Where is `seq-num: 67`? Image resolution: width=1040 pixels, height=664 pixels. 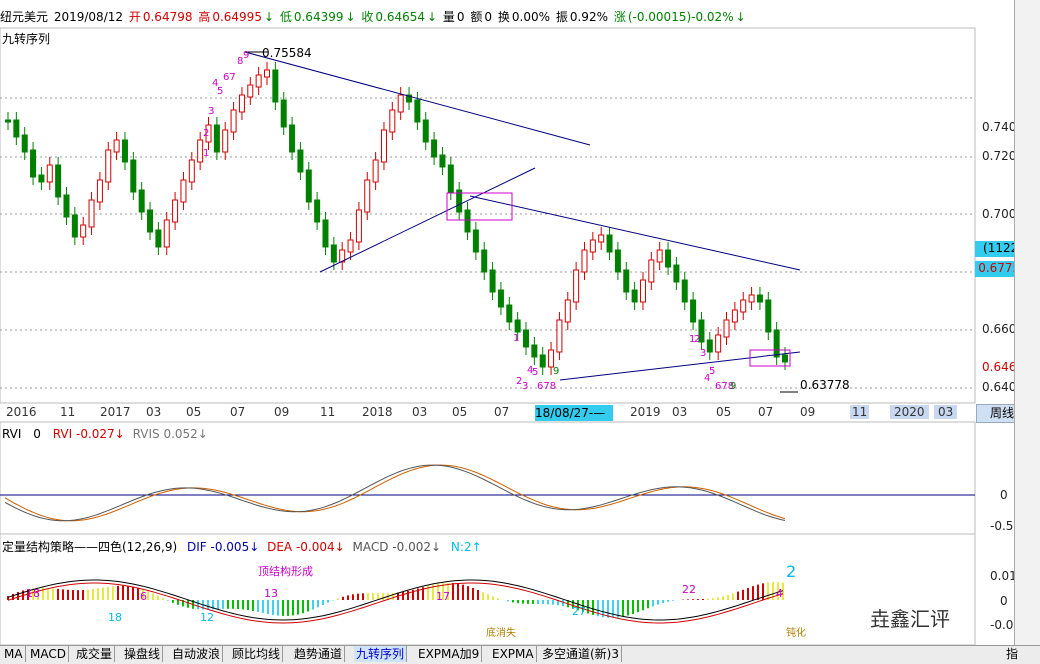 seq-num: 67 is located at coordinates (229, 77).